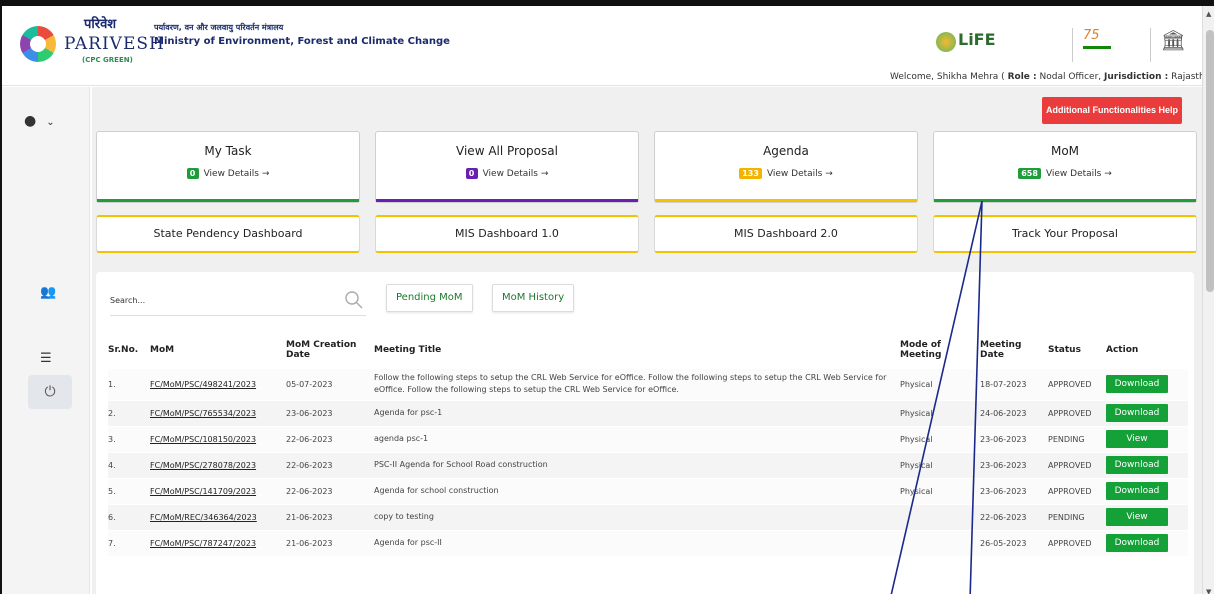  I want to click on scroll-up-arrow-icon: ▲, so click(1208, 14).